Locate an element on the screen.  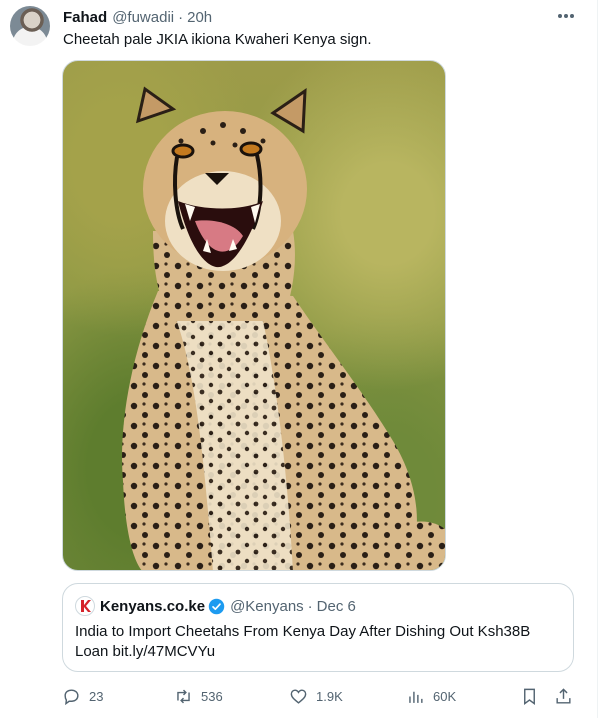
quoted-tweet-header: Kenyans.co.ke @Kenyans · Dec 6 is located at coordinates (215, 606).